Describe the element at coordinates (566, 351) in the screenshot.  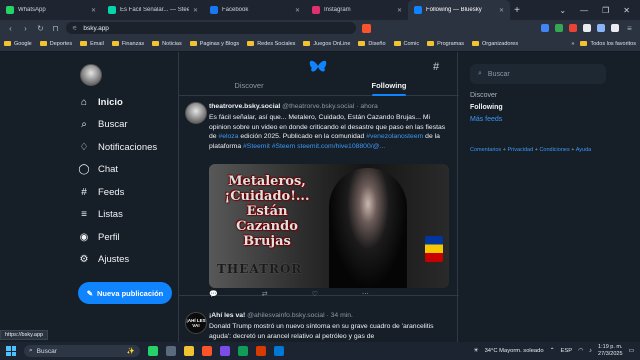
I see `language-indicator: ESP` at that location.